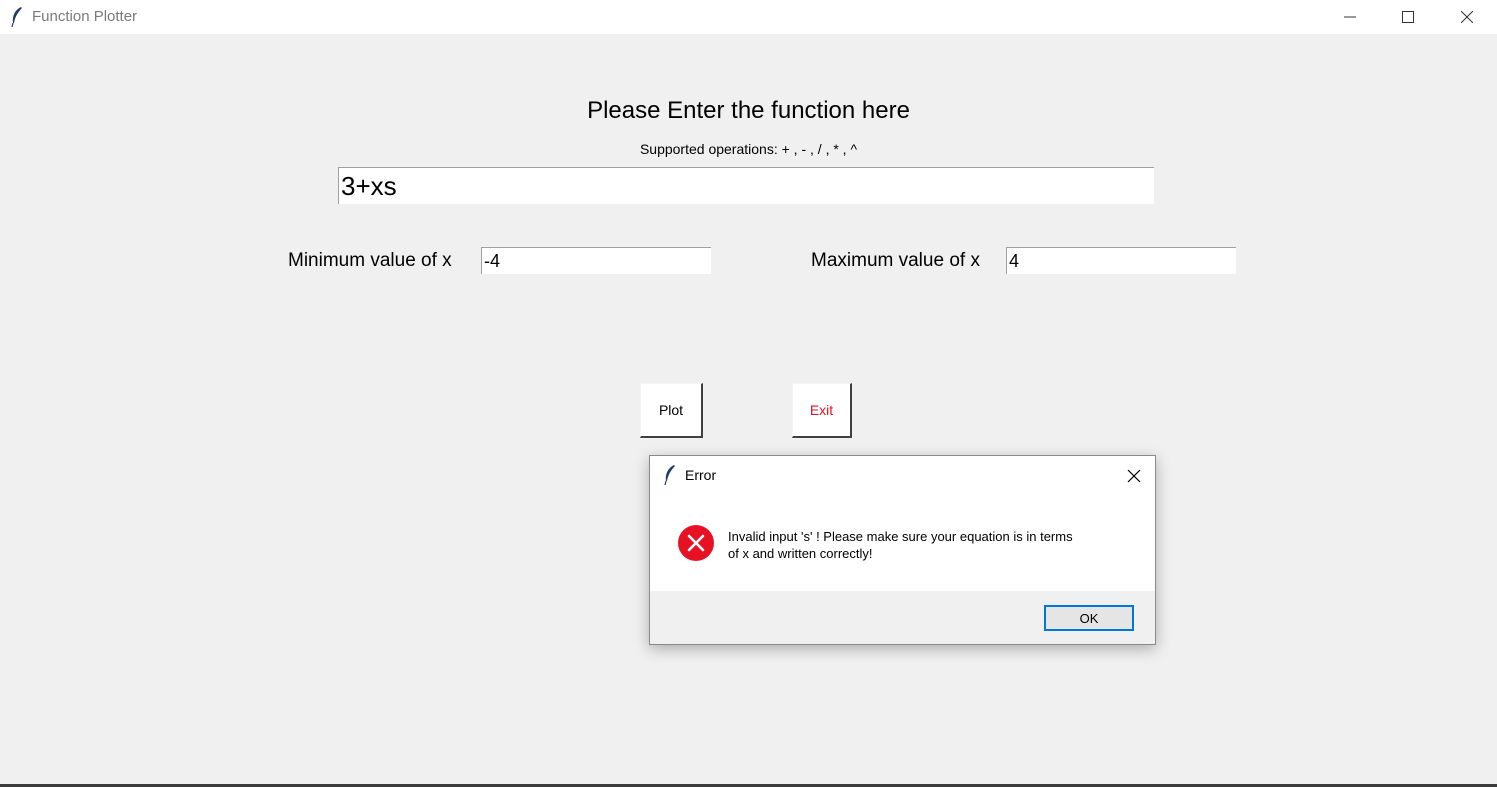 This screenshot has width=1497, height=787. I want to click on function-input, so click(746, 185).